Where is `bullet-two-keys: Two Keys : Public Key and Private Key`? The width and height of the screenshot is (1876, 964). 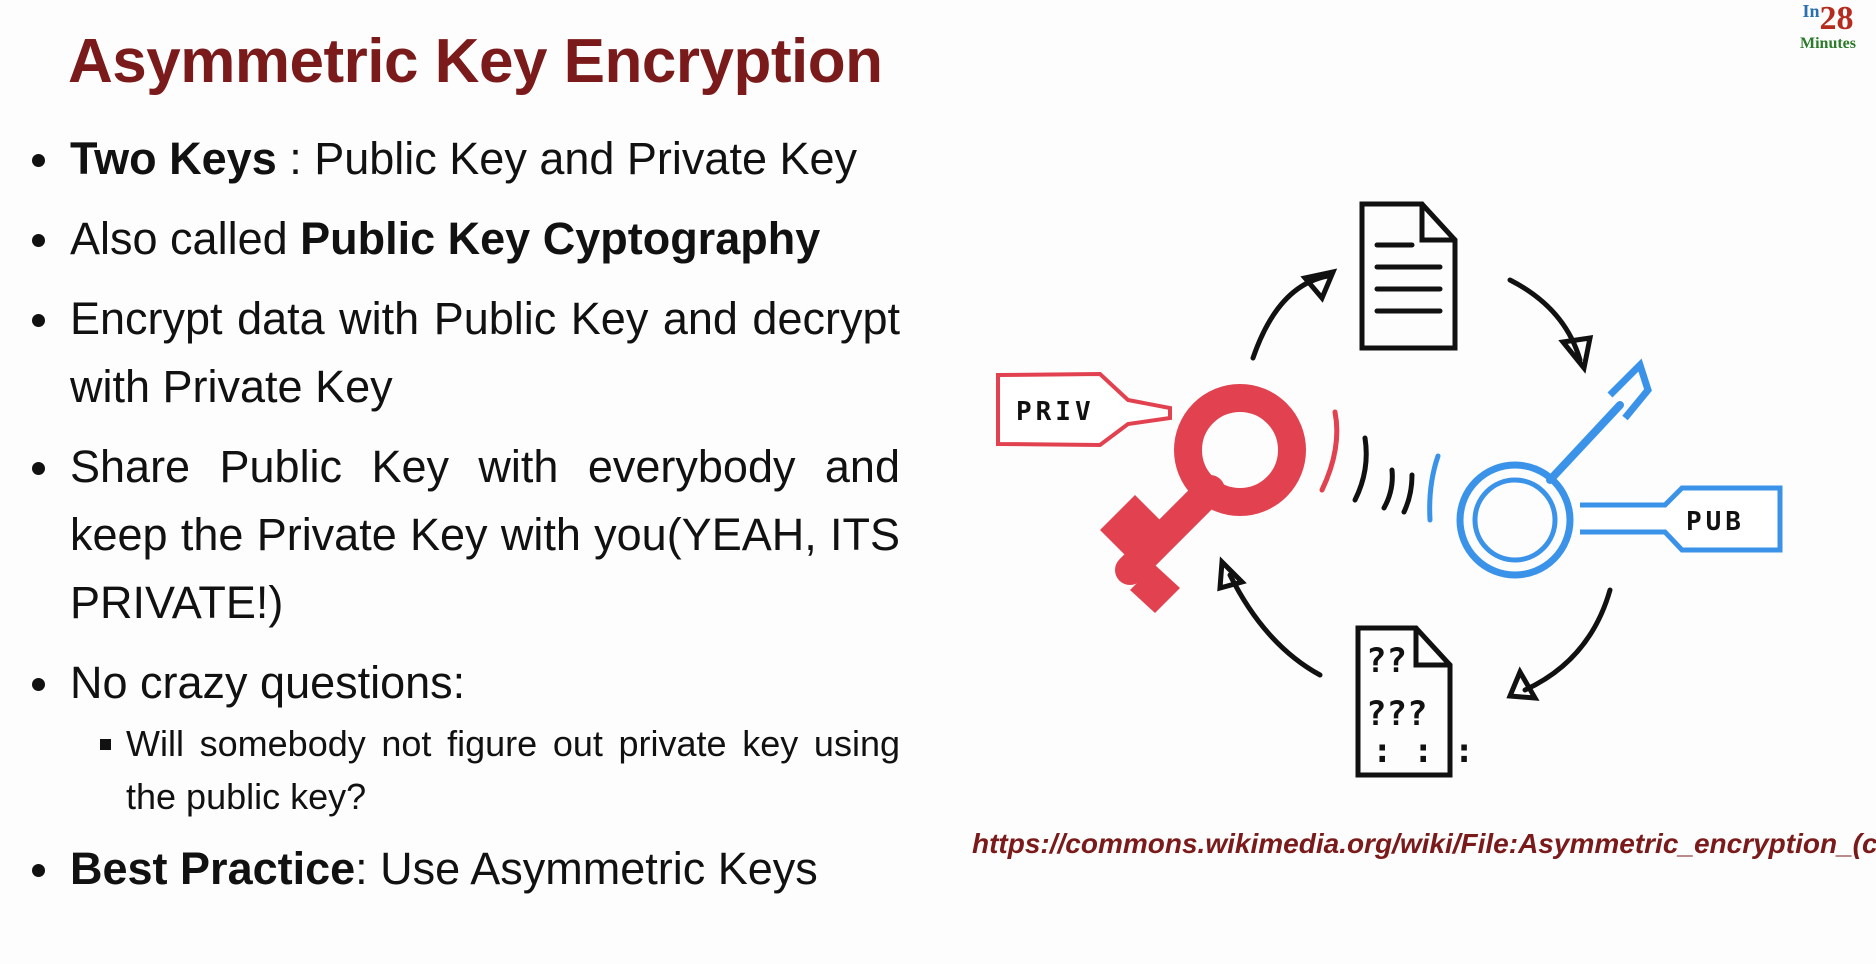
bullet-two-keys: Two Keys : Public Key and Private Key is located at coordinates (464, 159).